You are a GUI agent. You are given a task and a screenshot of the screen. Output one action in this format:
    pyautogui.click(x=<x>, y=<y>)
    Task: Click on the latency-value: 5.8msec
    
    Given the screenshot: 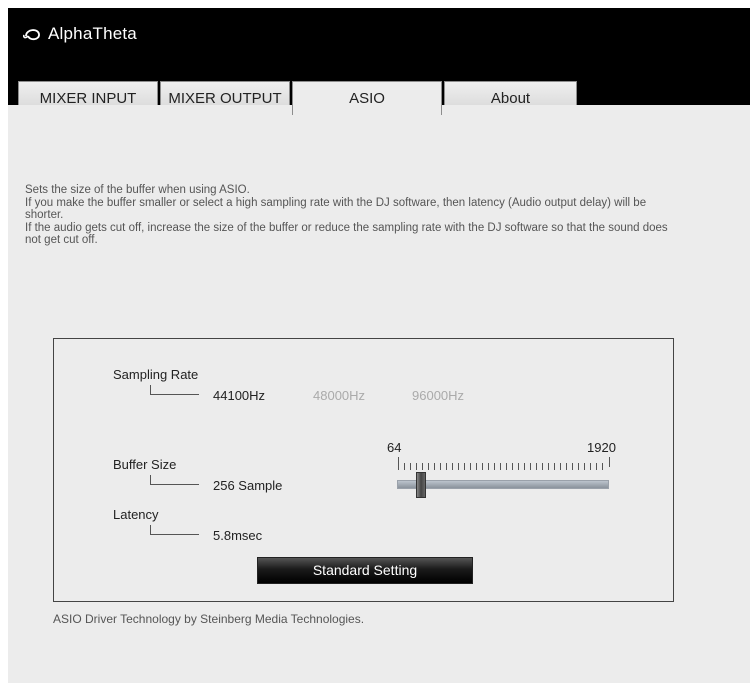 What is the action you would take?
    pyautogui.click(x=238, y=535)
    